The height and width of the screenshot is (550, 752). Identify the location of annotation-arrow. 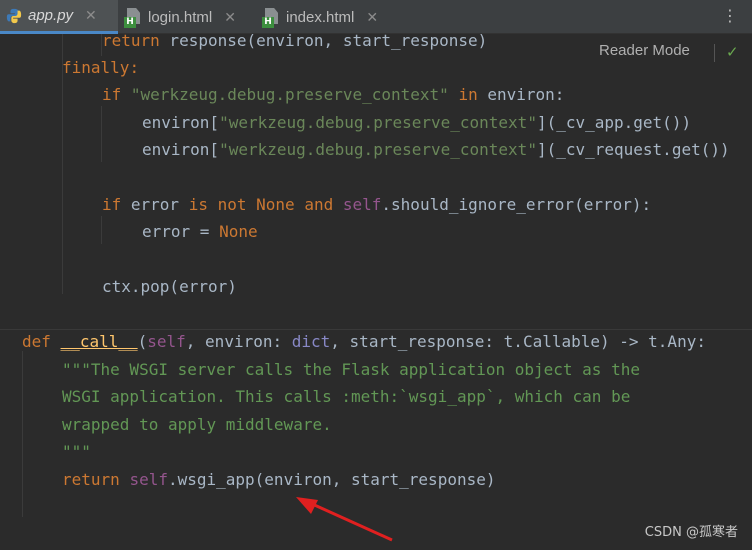
(344, 519).